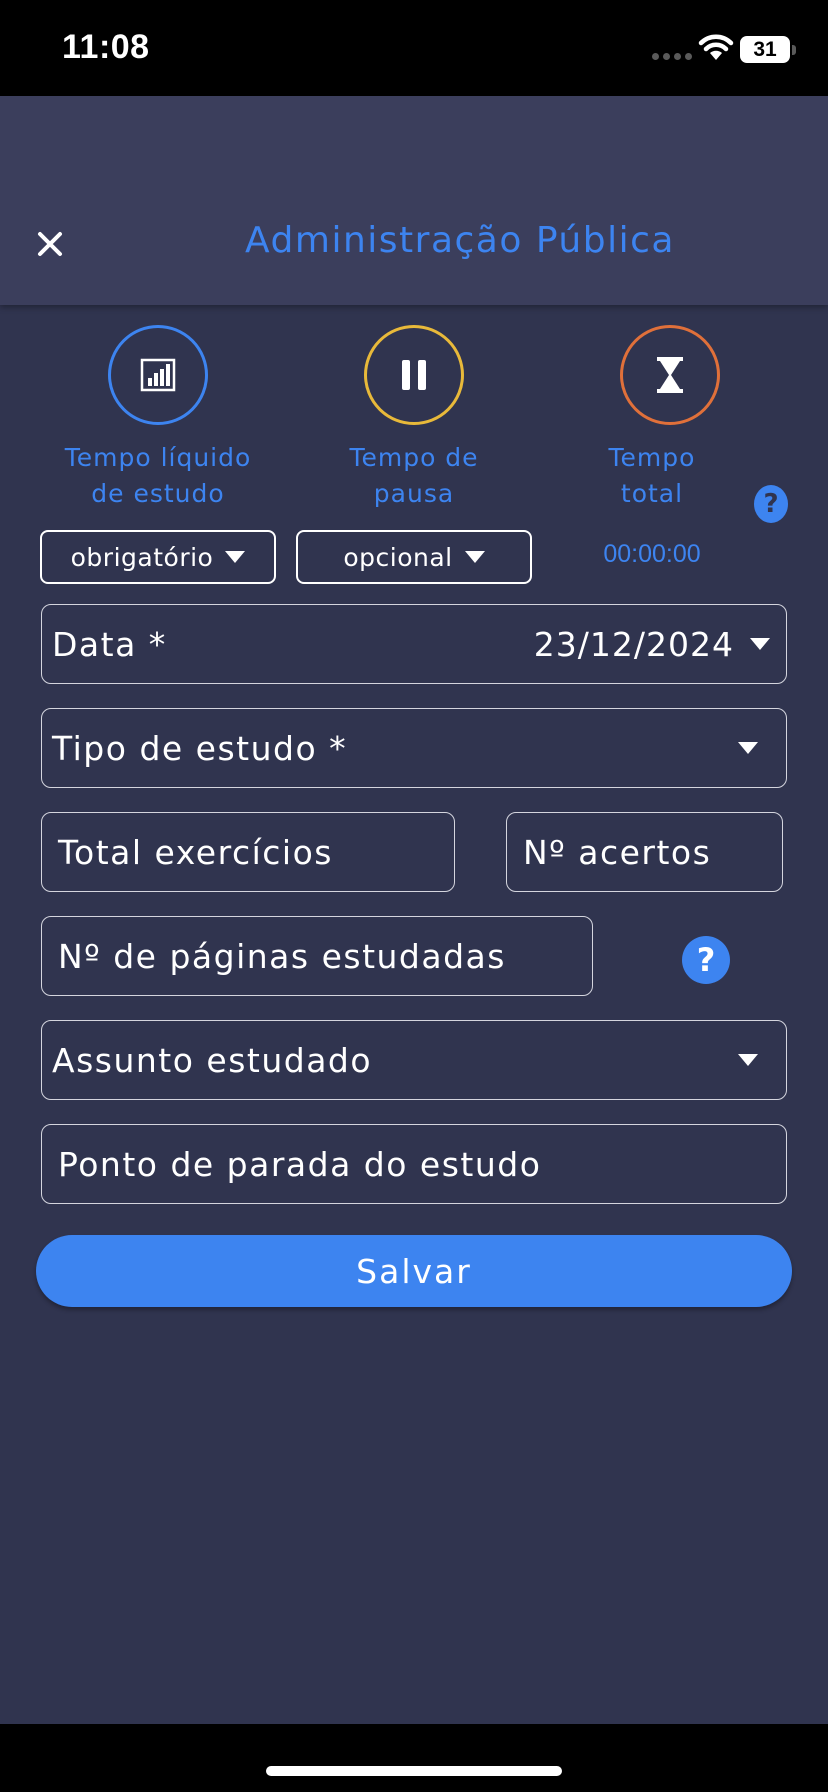 The width and height of the screenshot is (828, 1792). I want to click on date-field: Data * 23/12/2024, so click(414, 644).